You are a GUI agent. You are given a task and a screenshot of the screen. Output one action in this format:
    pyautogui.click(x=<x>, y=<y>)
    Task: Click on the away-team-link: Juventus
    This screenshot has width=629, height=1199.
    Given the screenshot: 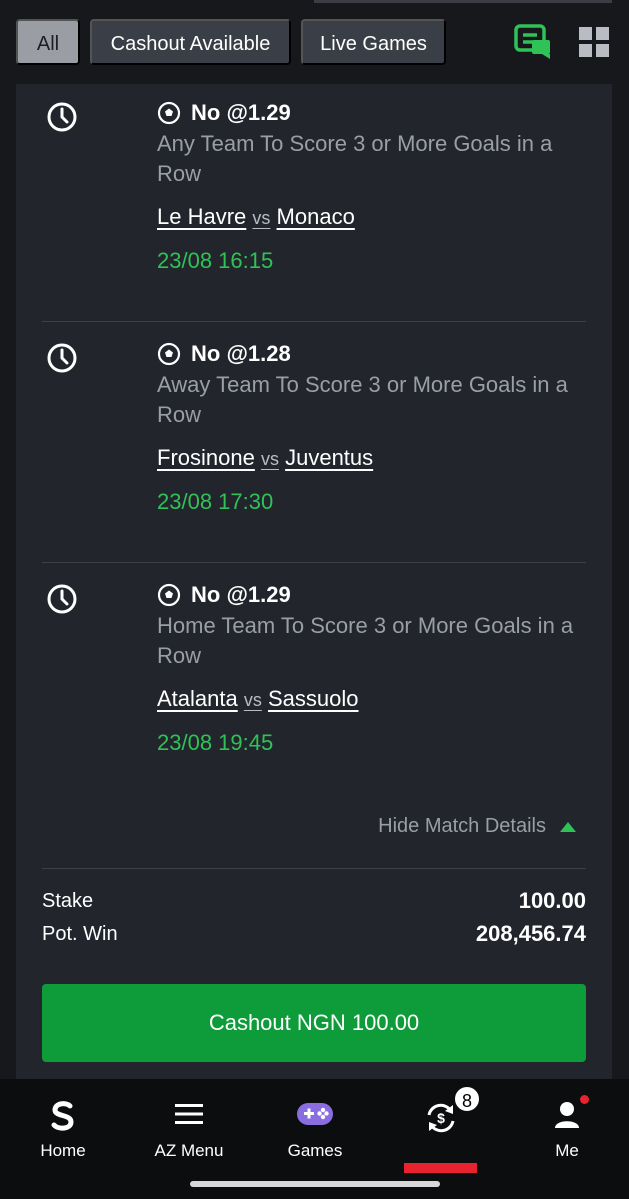 What is the action you would take?
    pyautogui.click(x=329, y=457)
    